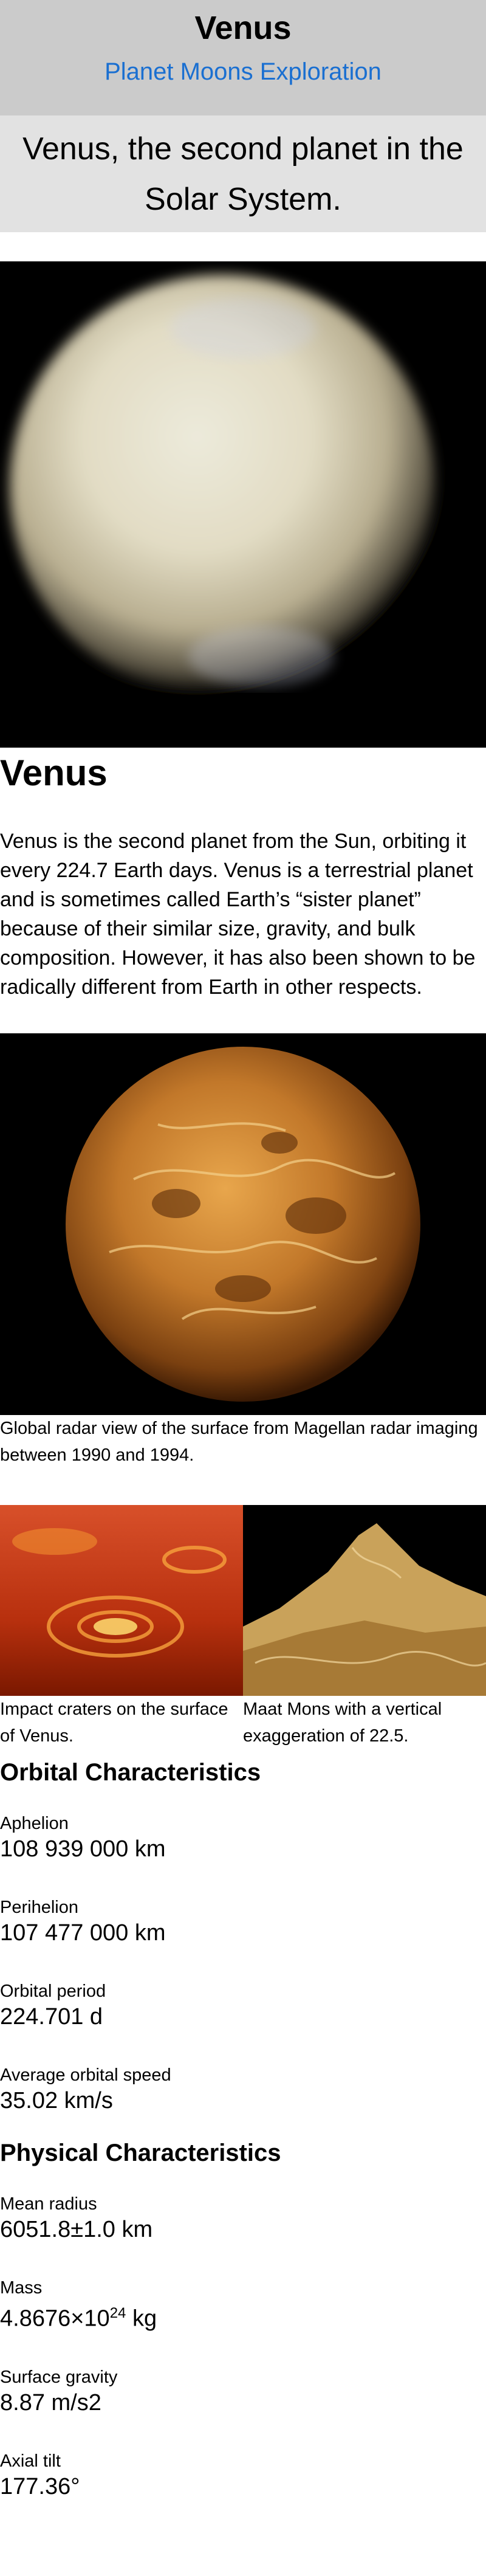 The height and width of the screenshot is (2576, 486). What do you see at coordinates (39, 1907) in the screenshot?
I see `perihelion-label: Perihelion` at bounding box center [39, 1907].